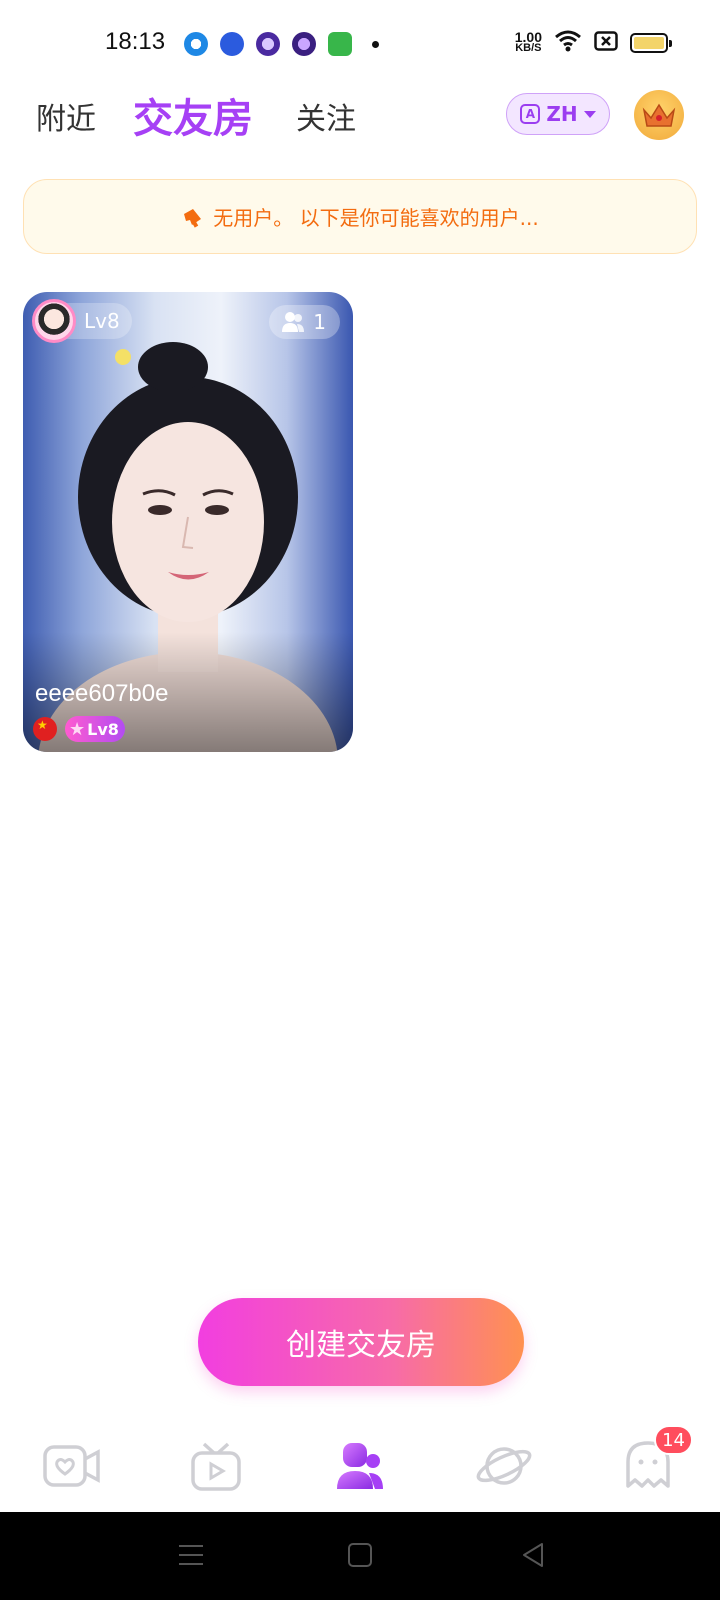 Image resolution: width=720 pixels, height=1600 pixels. I want to click on back-icon, so click(533, 1555).